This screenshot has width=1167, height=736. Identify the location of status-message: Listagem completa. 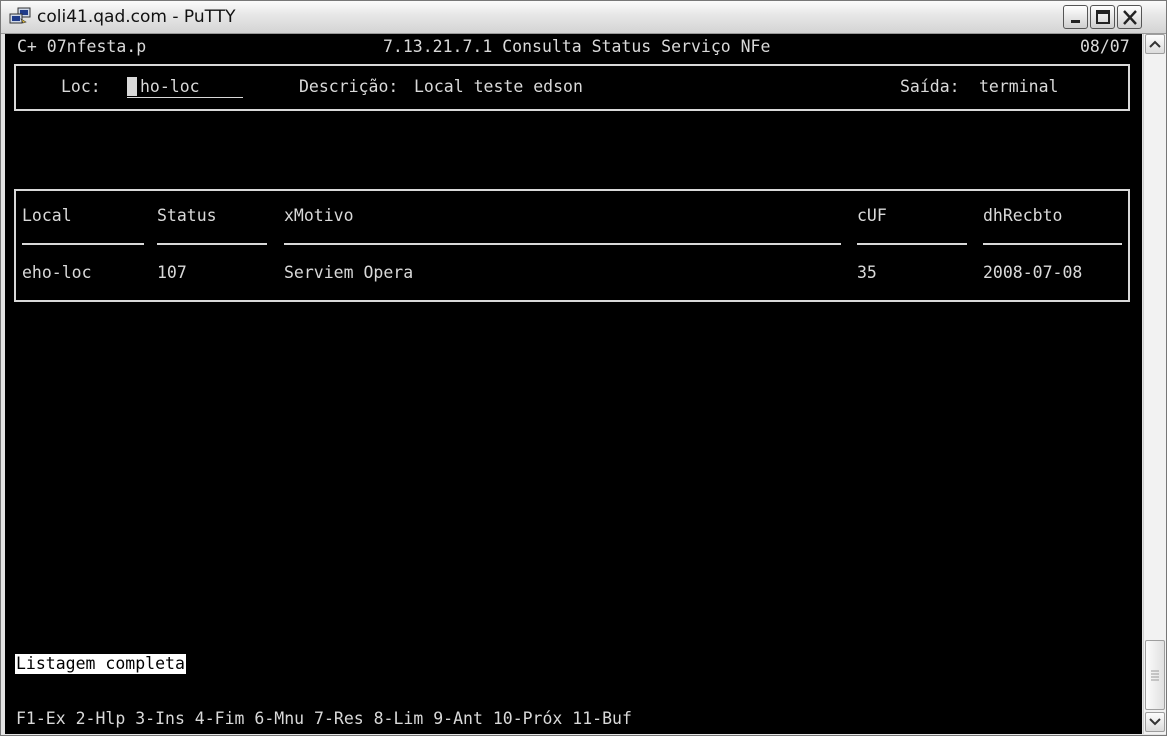
(100, 664).